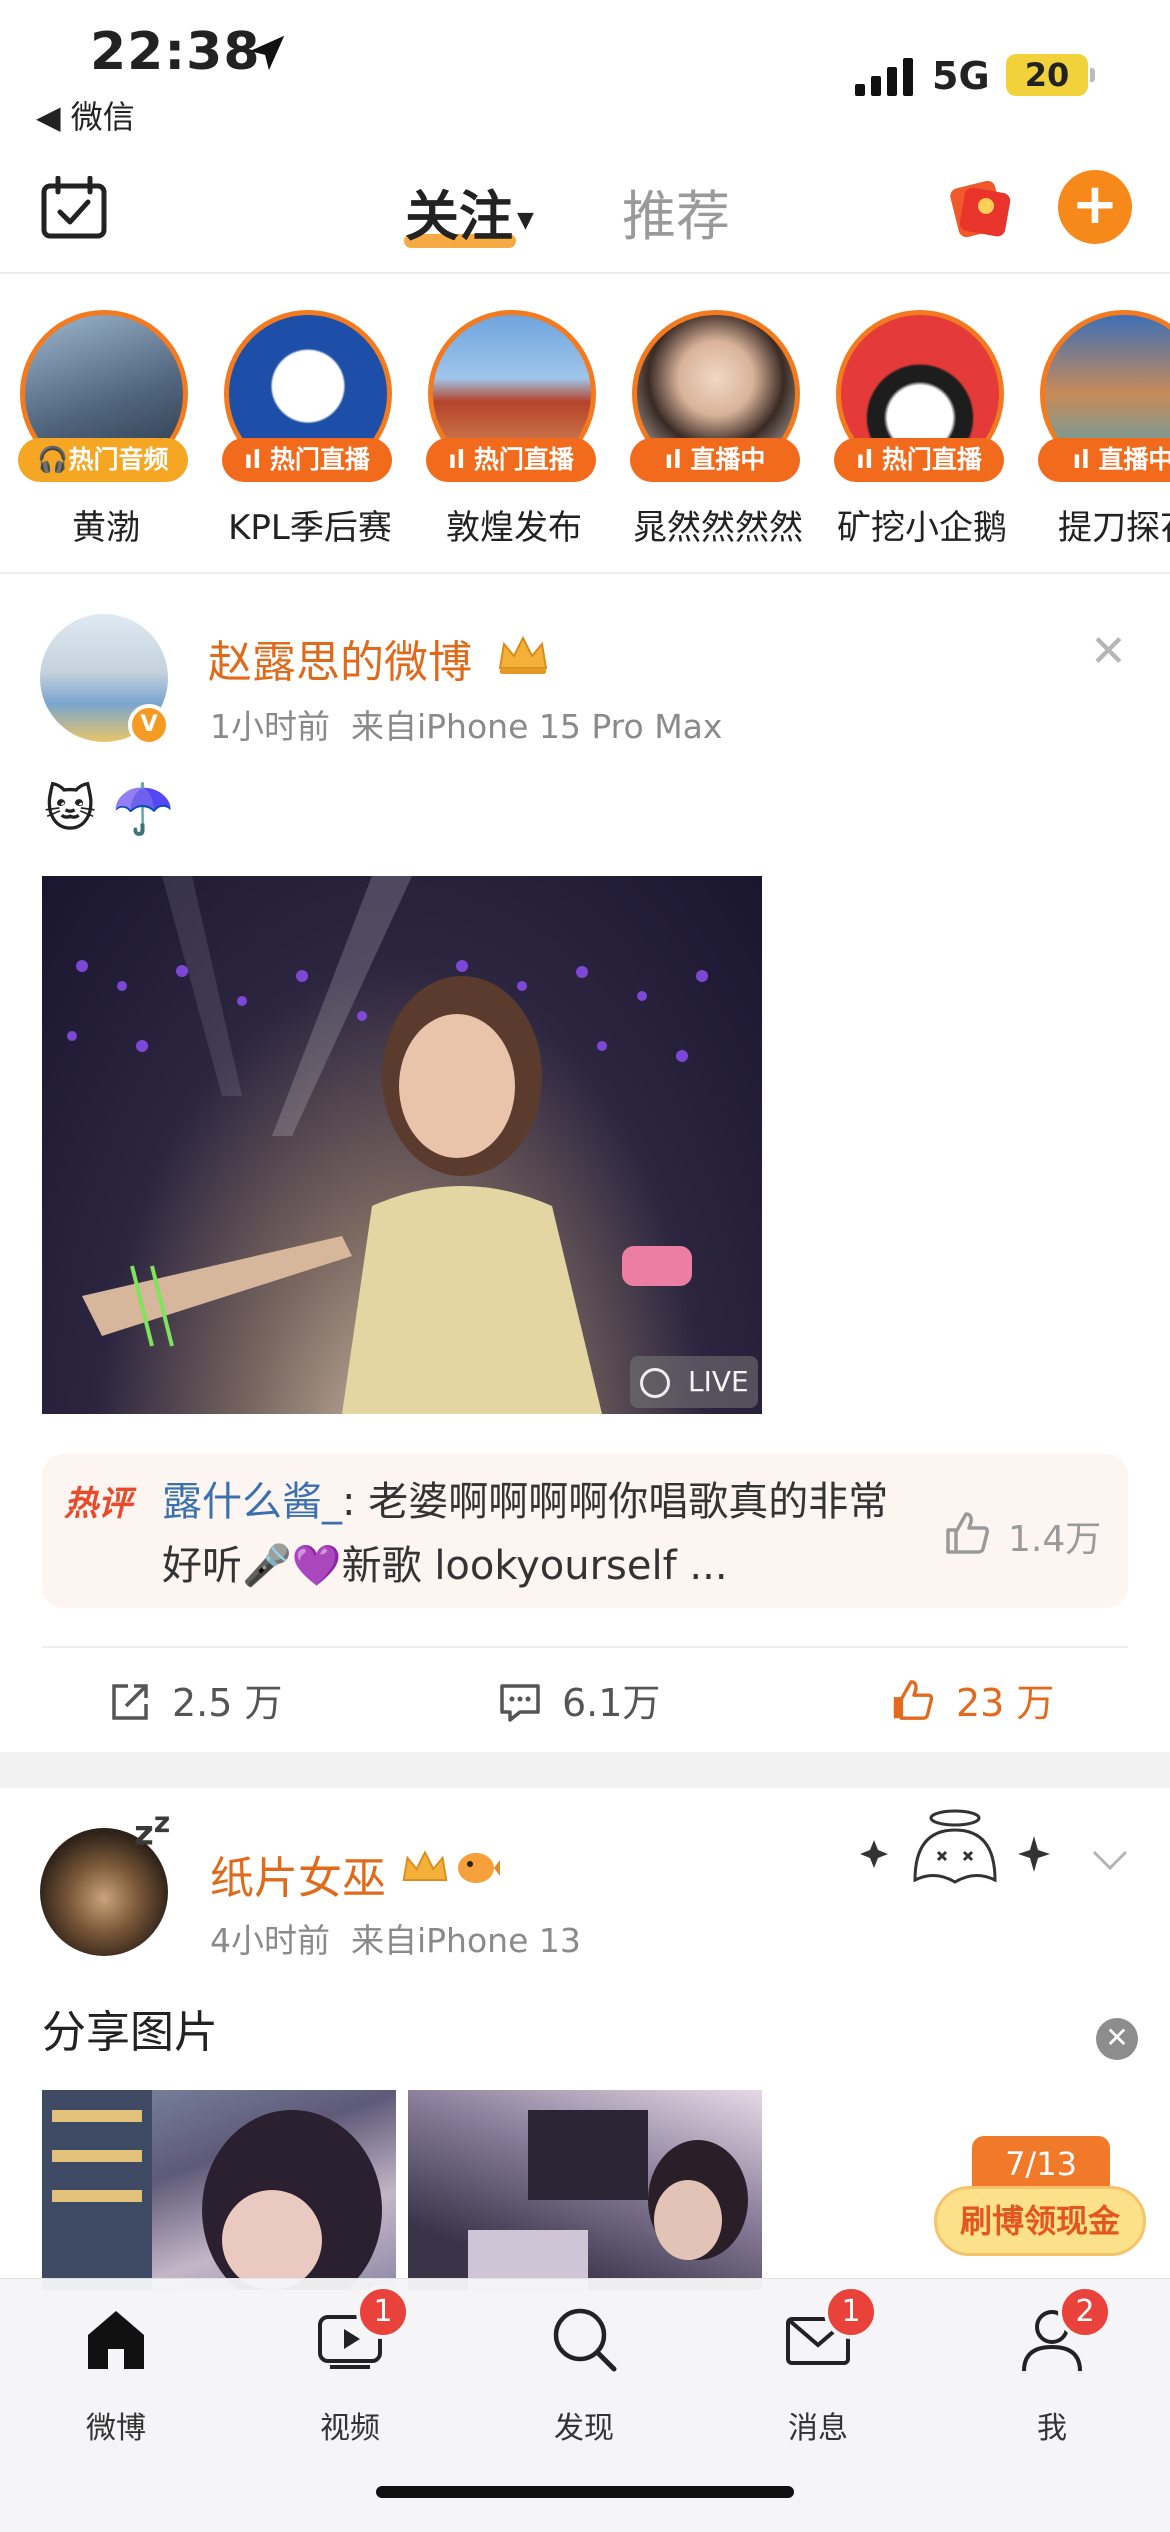 The width and height of the screenshot is (1170, 2532). I want to click on tab-video: 1 视频, so click(350, 2365).